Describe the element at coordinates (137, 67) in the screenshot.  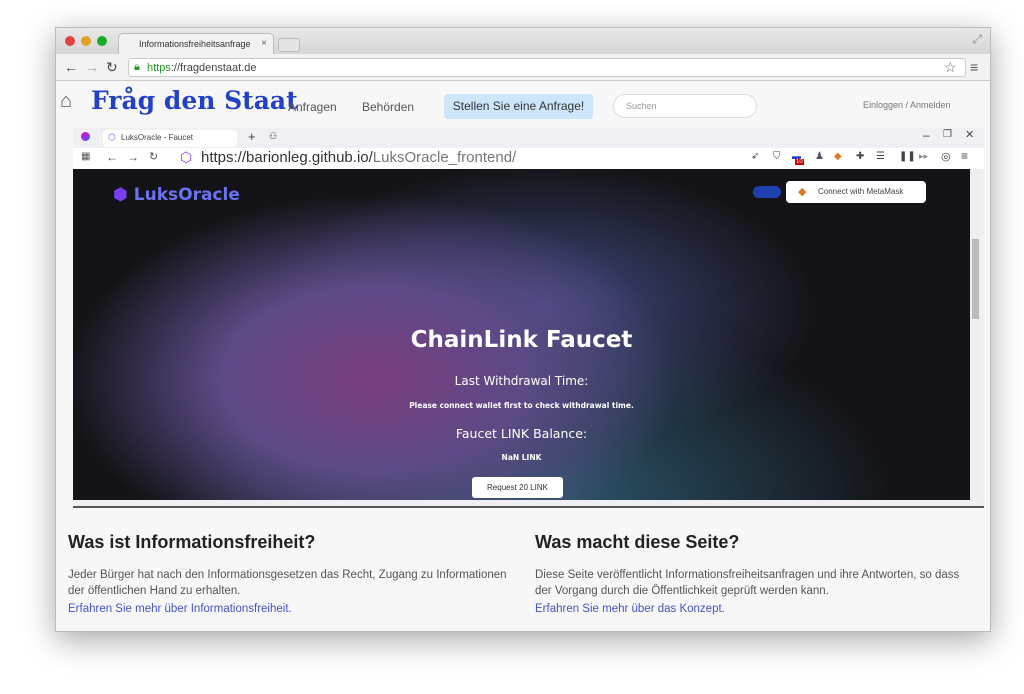
I see `lock-icon: 🔒︎` at that location.